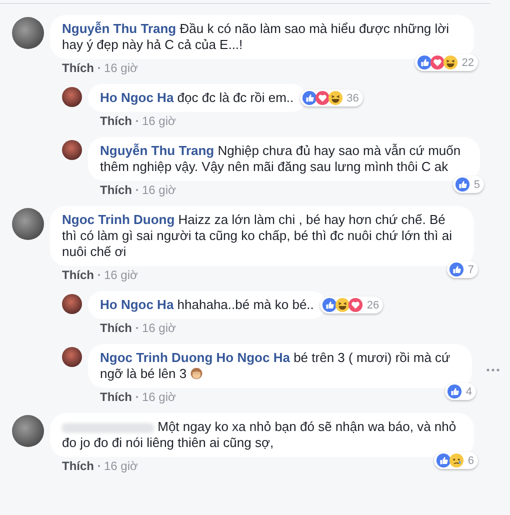 The height and width of the screenshot is (515, 510). What do you see at coordinates (471, 270) in the screenshot?
I see `reaction-count: 7` at bounding box center [471, 270].